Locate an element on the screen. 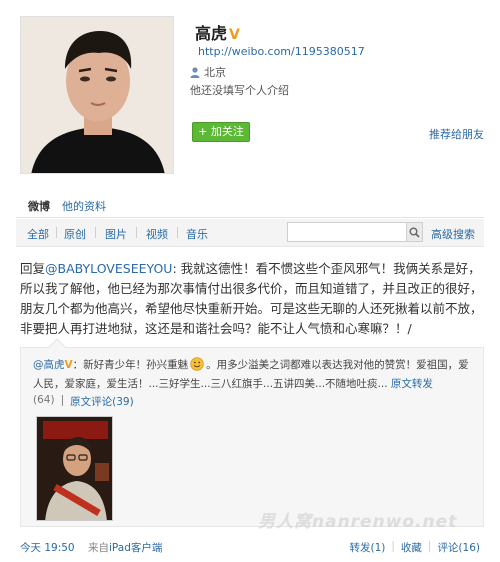 Image resolution: width=500 pixels, height=562 pixels. repost-photo is located at coordinates (74, 468).